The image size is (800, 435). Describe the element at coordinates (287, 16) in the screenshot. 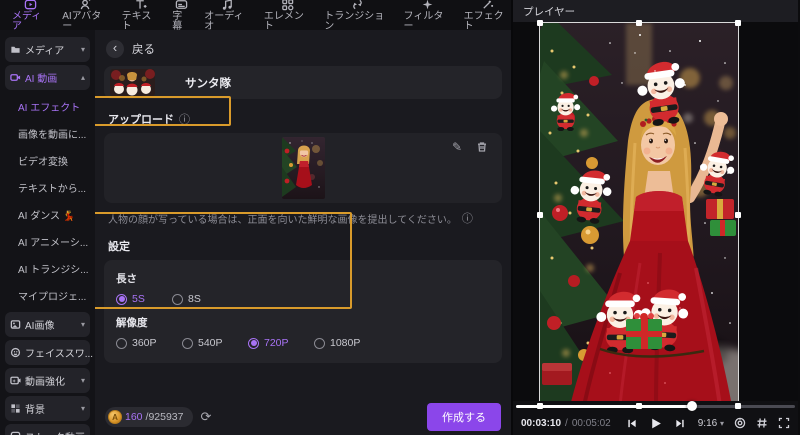

I see `tab-elements: エレメント` at that location.